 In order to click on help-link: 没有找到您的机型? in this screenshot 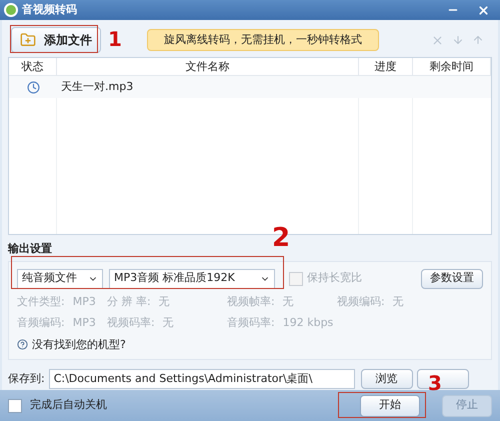, I will do `click(79, 345)`.